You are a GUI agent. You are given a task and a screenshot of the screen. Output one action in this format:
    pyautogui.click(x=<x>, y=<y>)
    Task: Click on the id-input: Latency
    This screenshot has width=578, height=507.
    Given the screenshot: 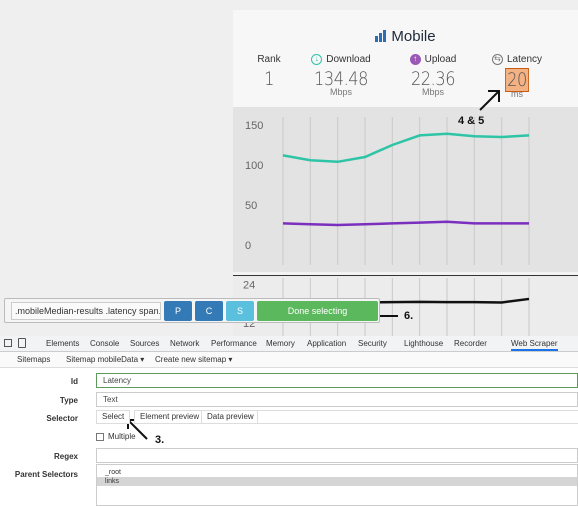 What is the action you would take?
    pyautogui.click(x=337, y=380)
    